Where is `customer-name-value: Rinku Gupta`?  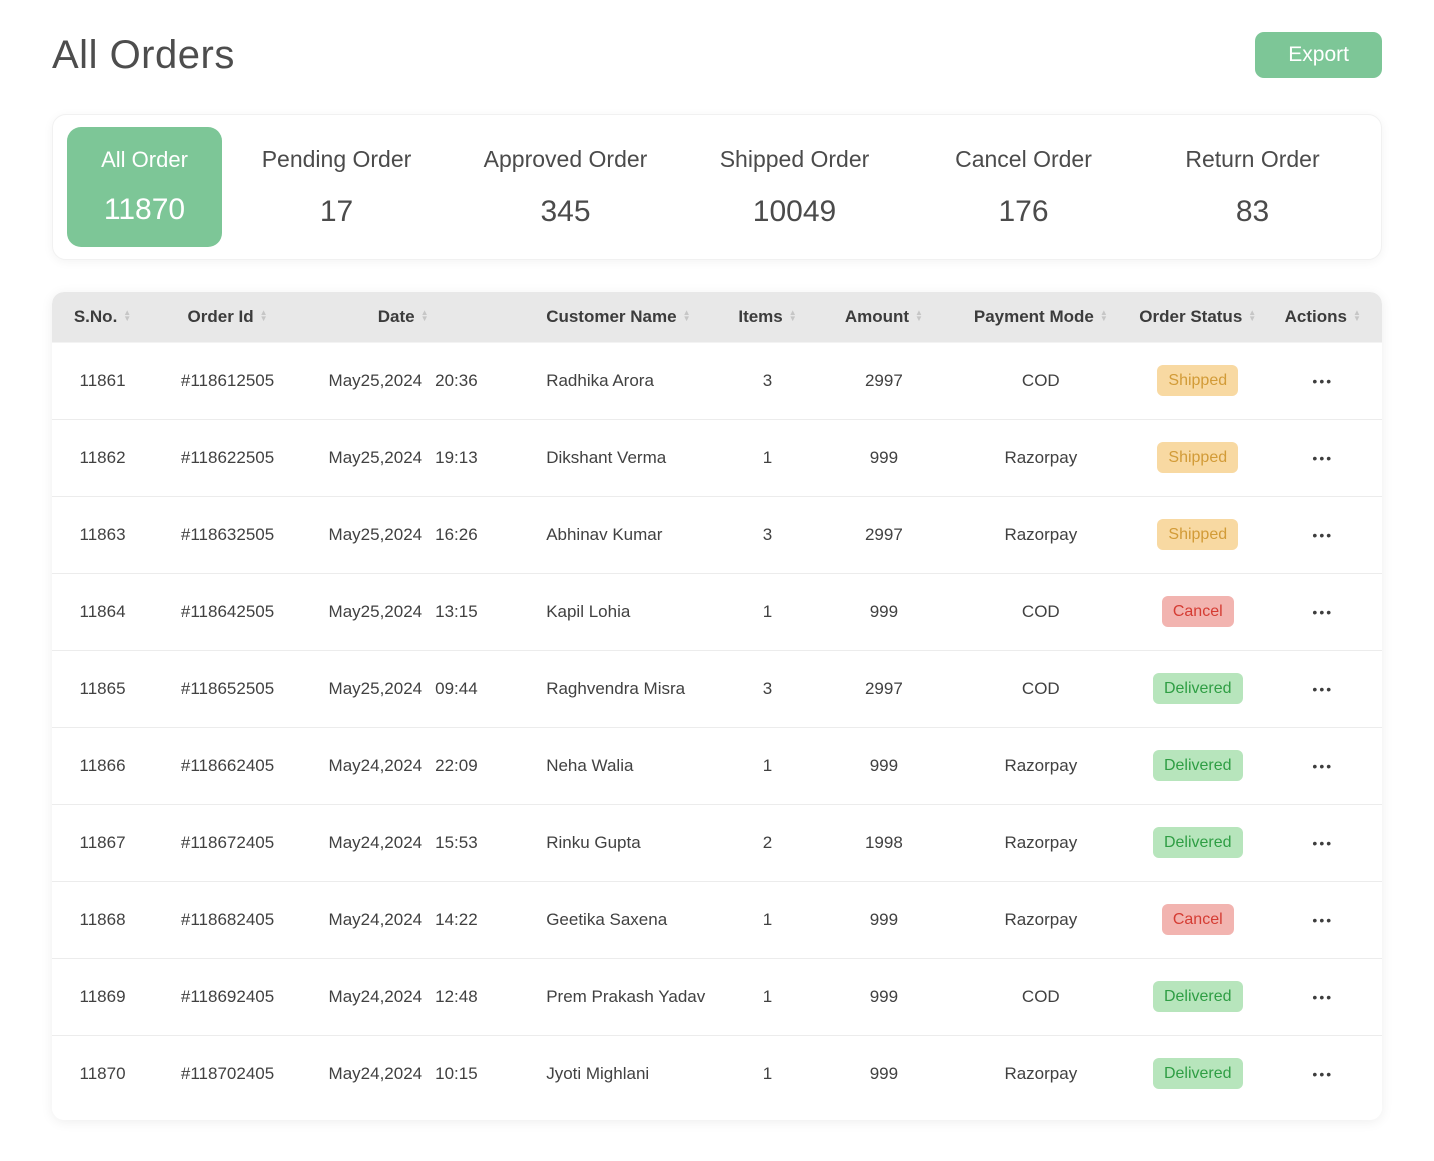
customer-name-value: Rinku Gupta is located at coordinates (593, 842).